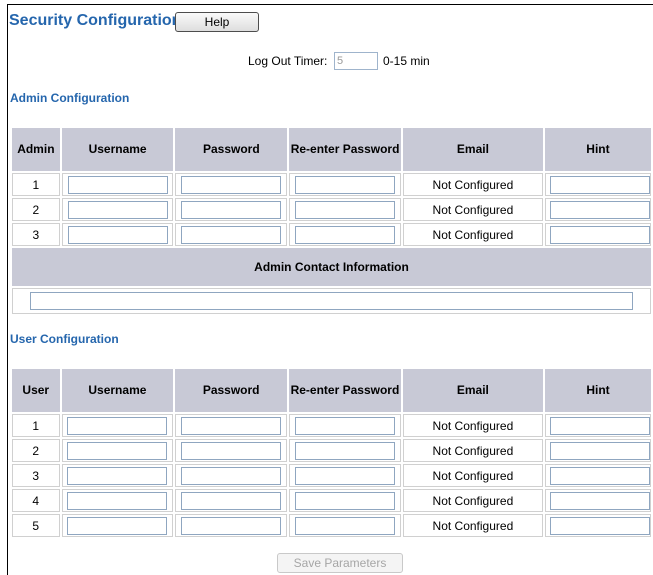  What do you see at coordinates (406, 61) in the screenshot?
I see `logout-timer-range: 0-15 min` at bounding box center [406, 61].